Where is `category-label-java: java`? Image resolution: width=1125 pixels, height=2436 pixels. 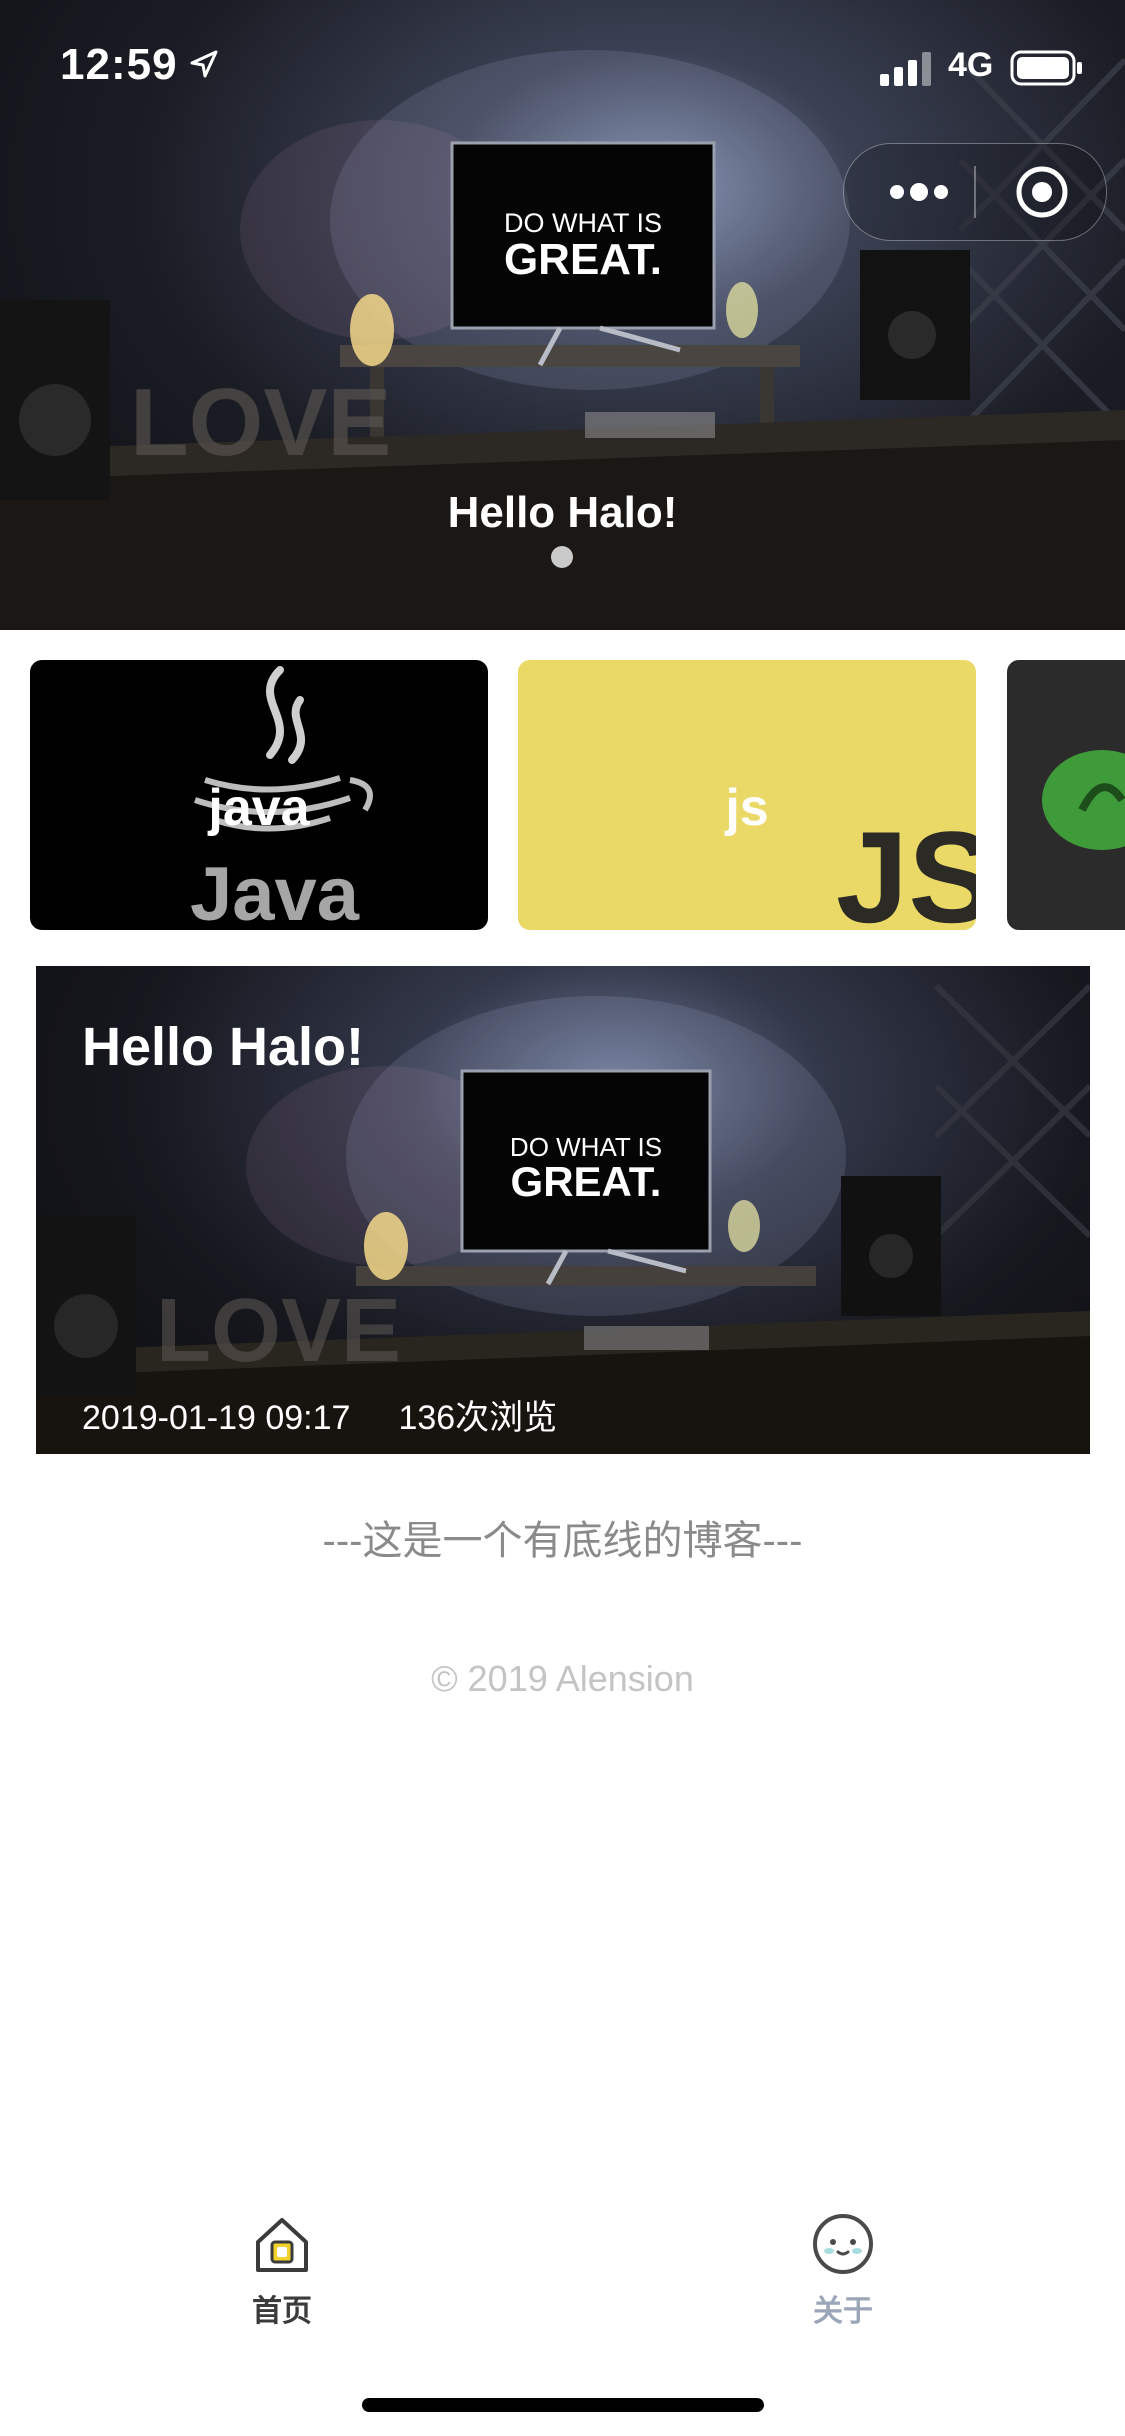 category-label-java: java is located at coordinates (259, 808).